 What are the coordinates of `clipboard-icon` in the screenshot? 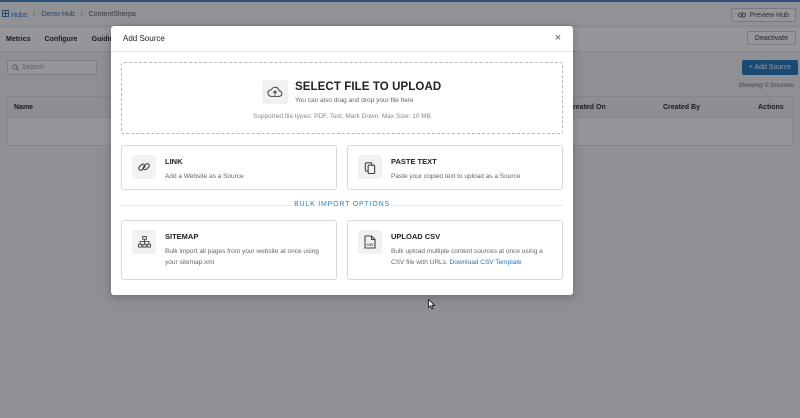 It's located at (370, 167).